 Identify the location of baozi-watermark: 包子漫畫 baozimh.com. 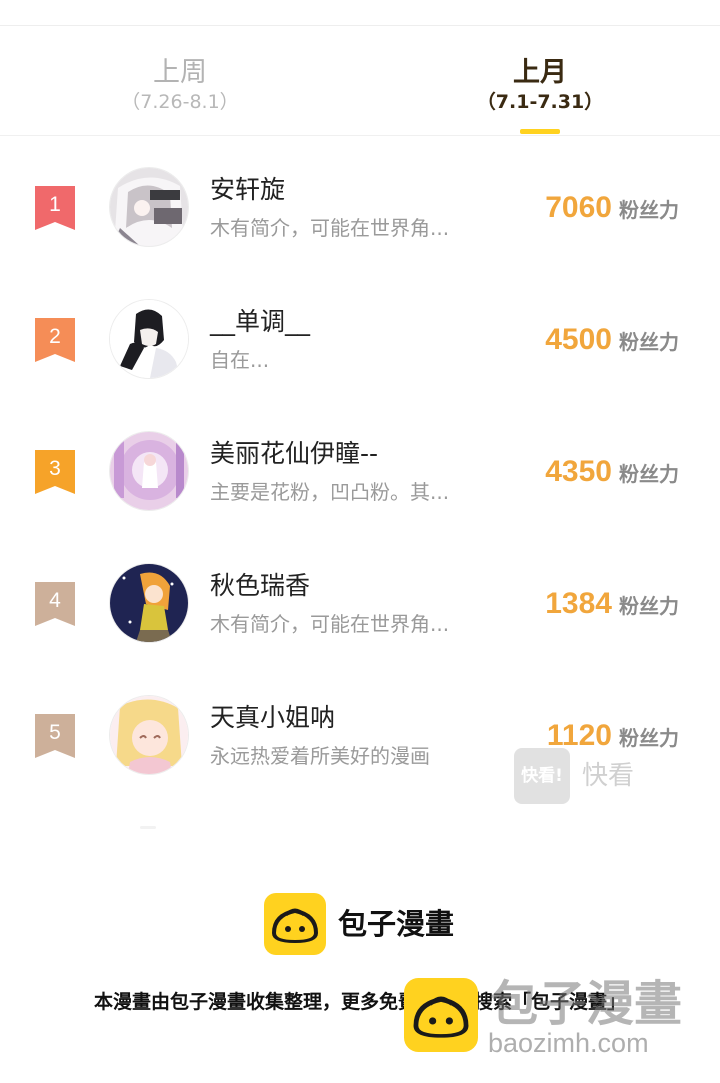
(554, 1018).